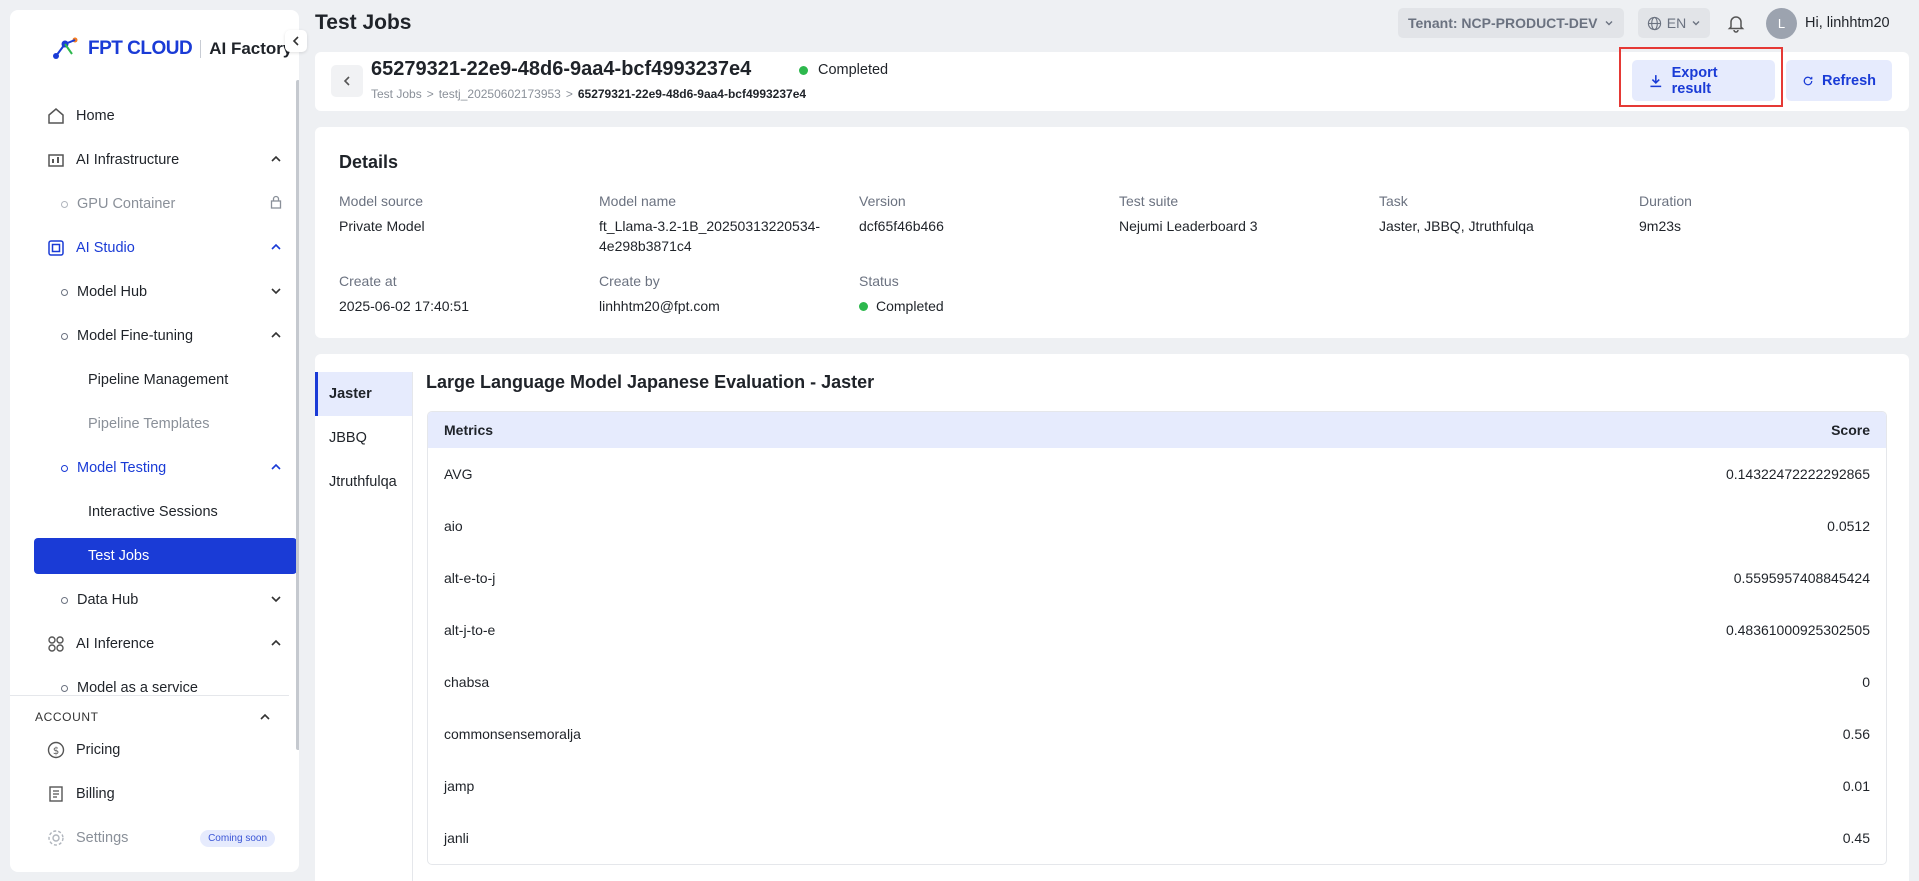  What do you see at coordinates (1188, 214) in the screenshot?
I see `field-test-suite: Test suite Nejumi Leaderboard 3` at bounding box center [1188, 214].